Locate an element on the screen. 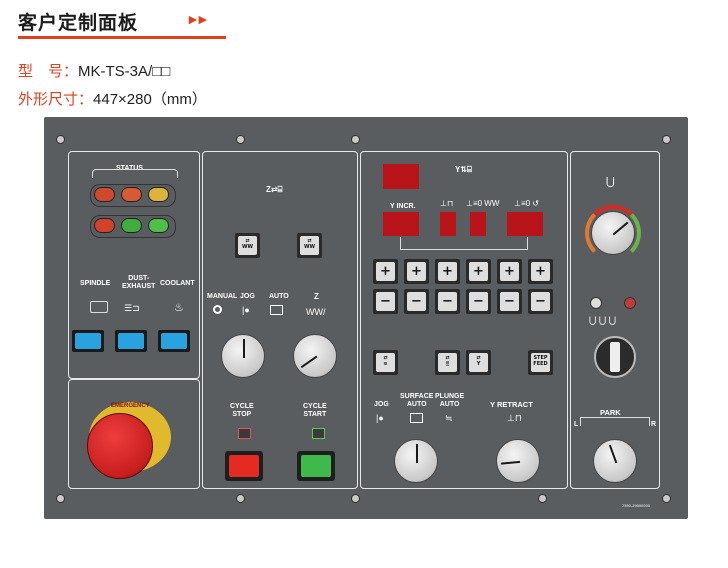  plus-key-3: + is located at coordinates (447, 271).